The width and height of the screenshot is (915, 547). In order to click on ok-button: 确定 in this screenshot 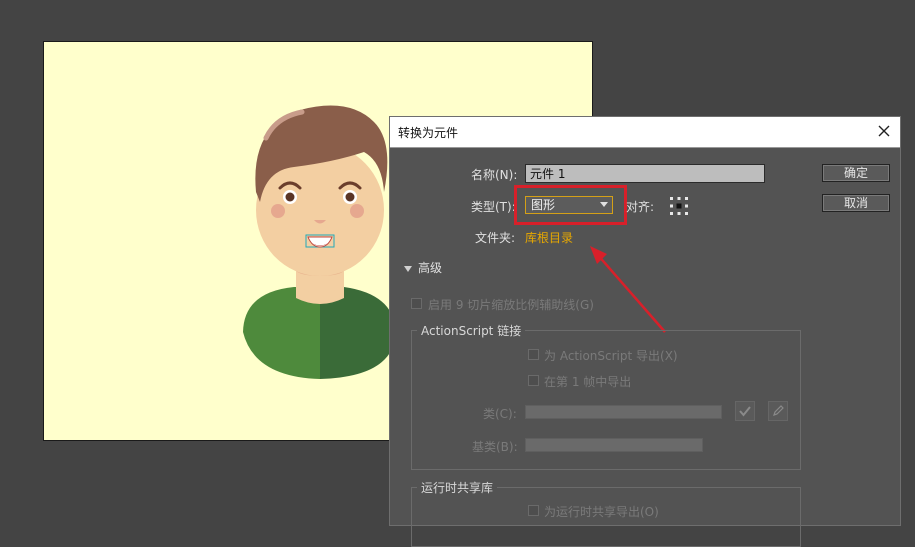, I will do `click(856, 173)`.